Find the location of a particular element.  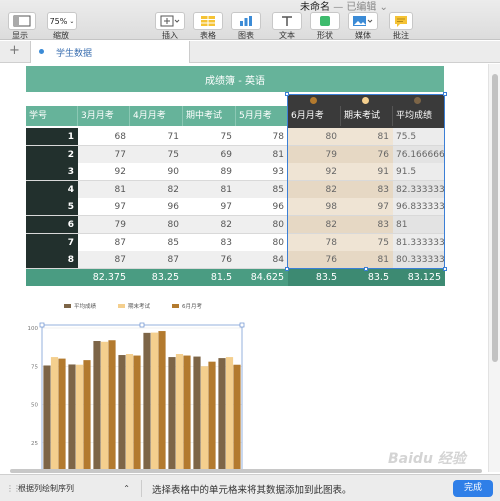

add-sheet-button: + is located at coordinates (14, 51).